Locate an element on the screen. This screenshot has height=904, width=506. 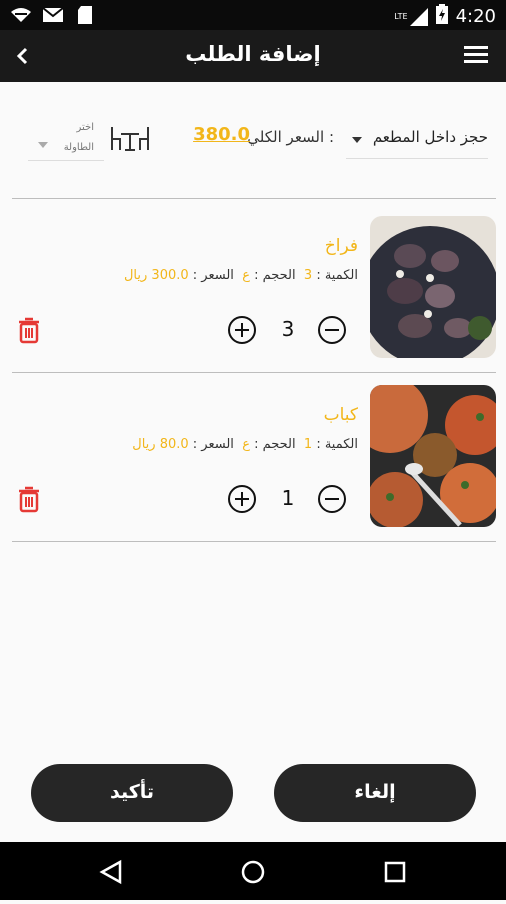
item-name: فراخ is located at coordinates (341, 246).